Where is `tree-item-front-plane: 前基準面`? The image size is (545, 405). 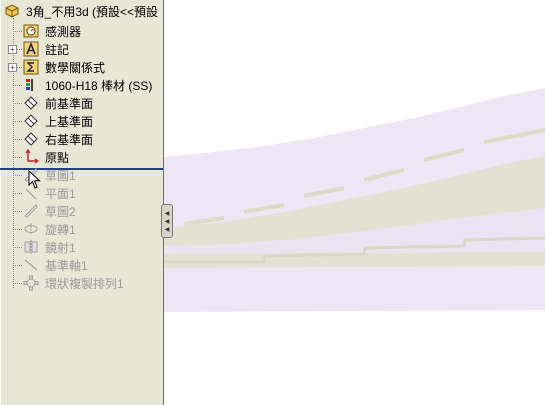 tree-item-front-plane: 前基準面 is located at coordinates (81, 103).